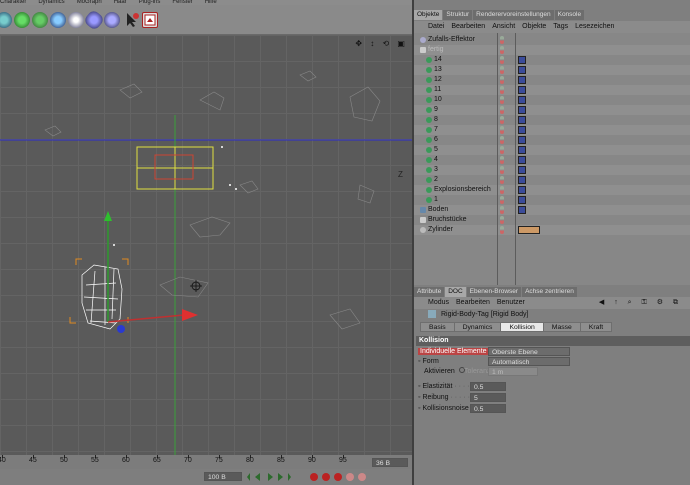  What do you see at coordinates (76, 20) in the screenshot?
I see `effector-icon` at bounding box center [76, 20].